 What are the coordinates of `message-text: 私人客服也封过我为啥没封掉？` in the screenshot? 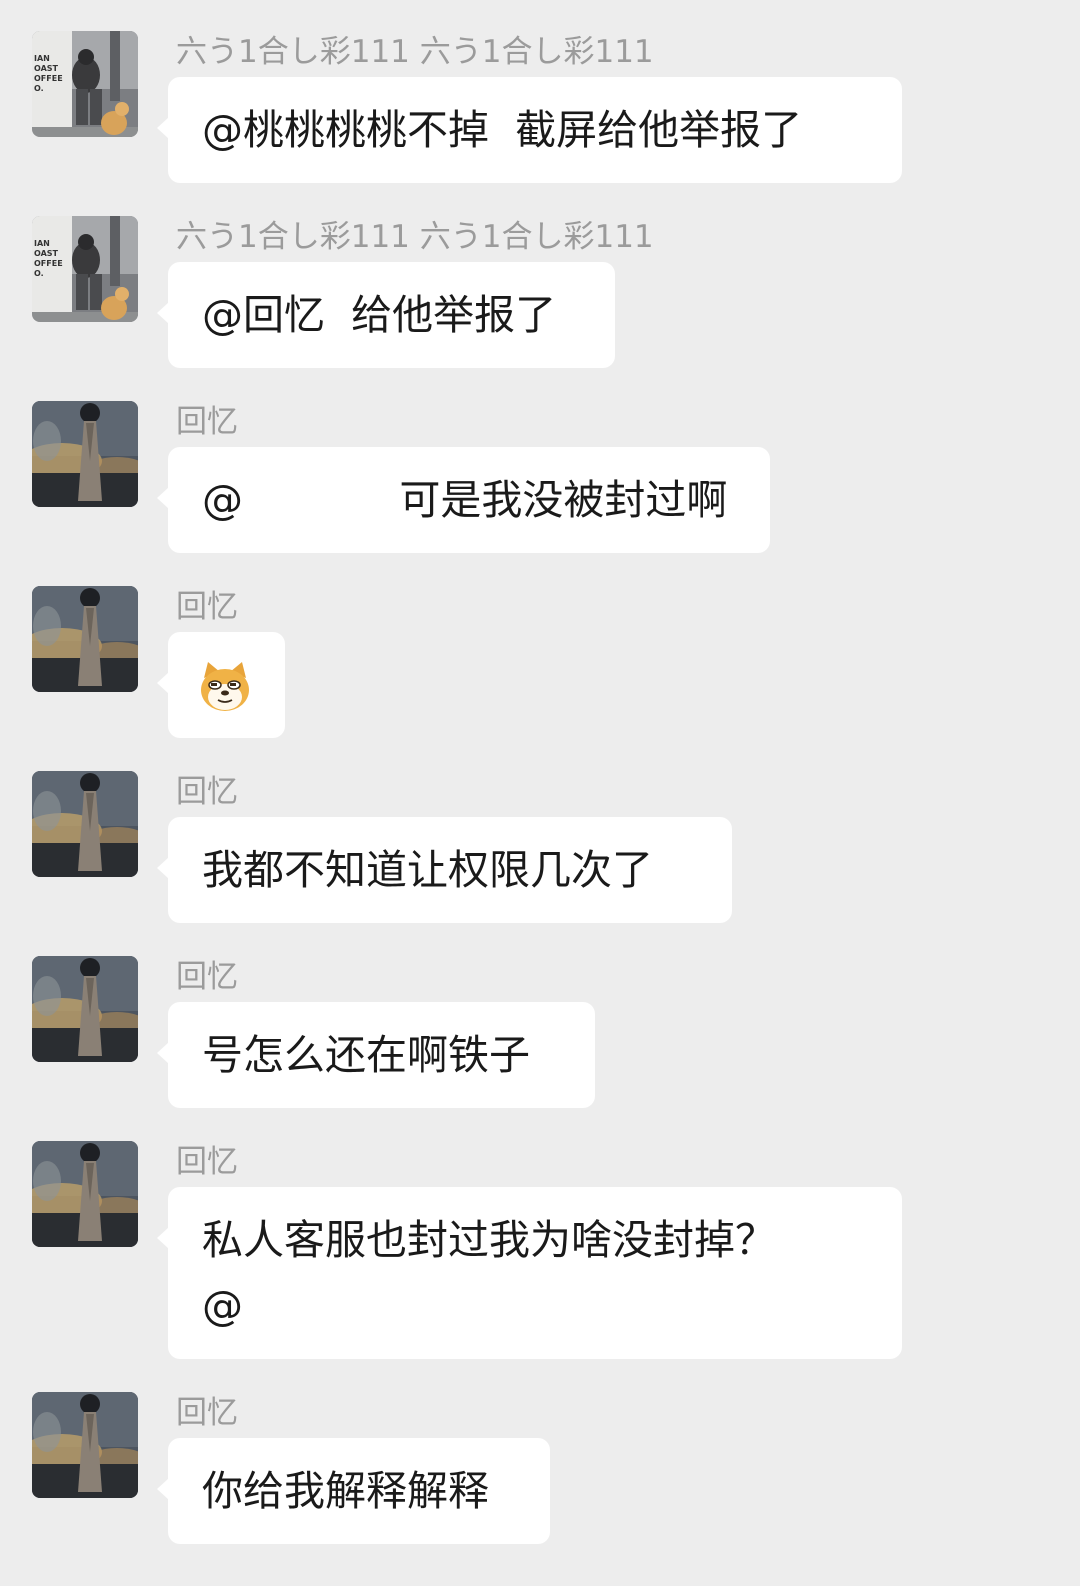 It's located at (489, 1240).